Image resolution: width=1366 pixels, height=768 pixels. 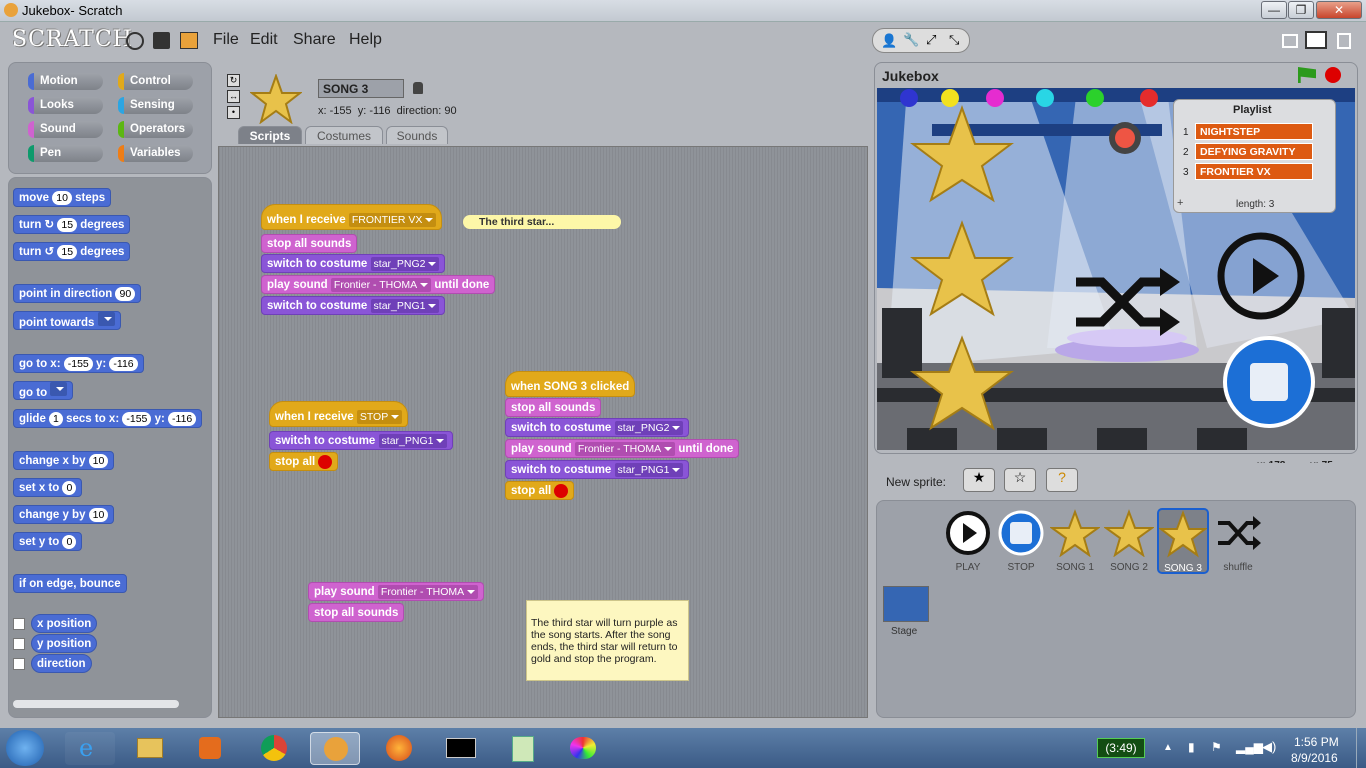 What do you see at coordinates (72, 251) in the screenshot?
I see `block-turn-left: turn ↺ 15 degrees` at bounding box center [72, 251].